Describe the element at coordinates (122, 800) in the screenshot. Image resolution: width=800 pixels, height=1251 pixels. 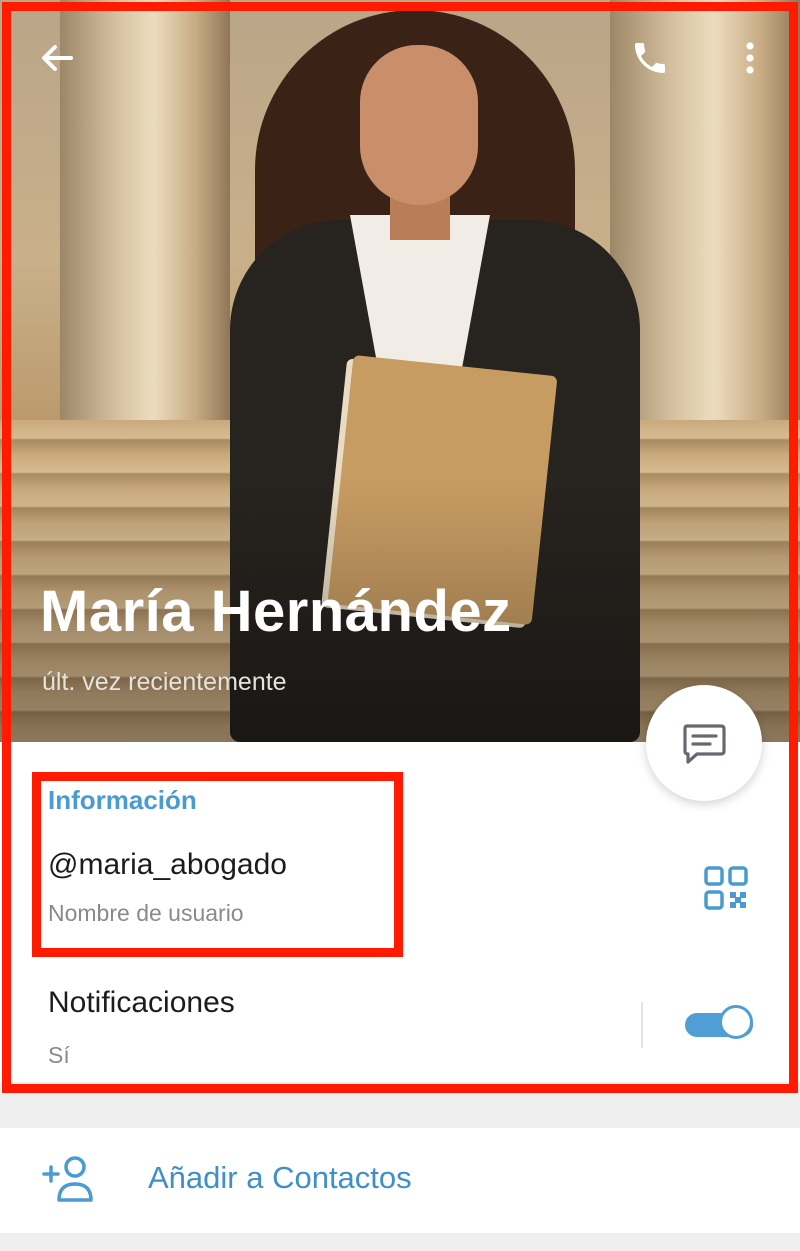
I see `info-section-title: Información` at that location.